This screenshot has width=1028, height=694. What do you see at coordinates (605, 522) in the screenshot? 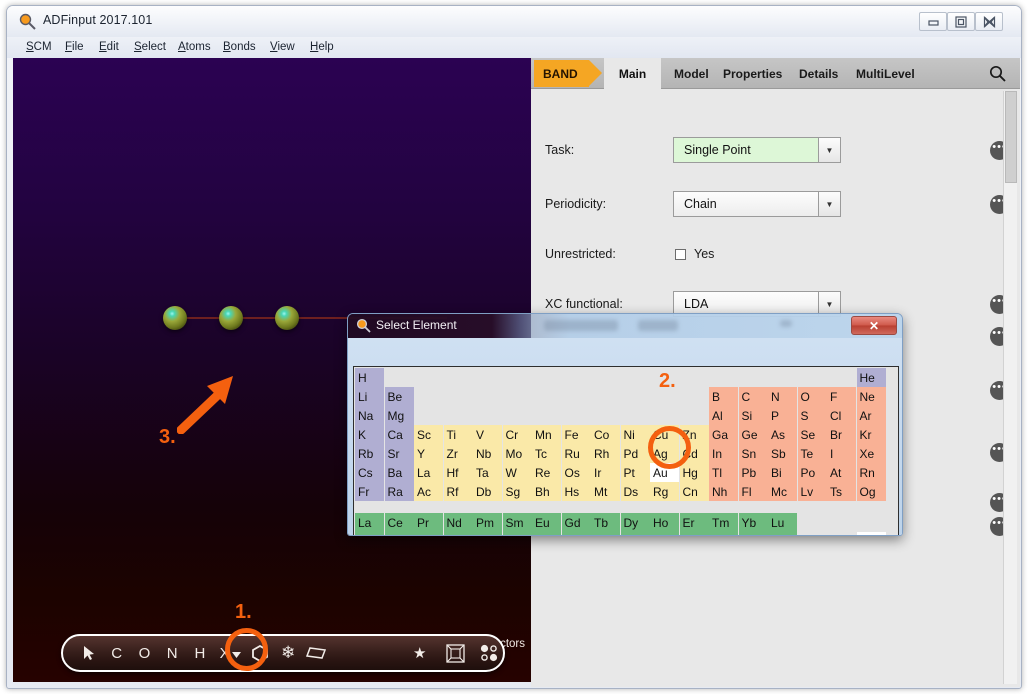
I see `element-cell-tb-f: Tb` at bounding box center [605, 522].